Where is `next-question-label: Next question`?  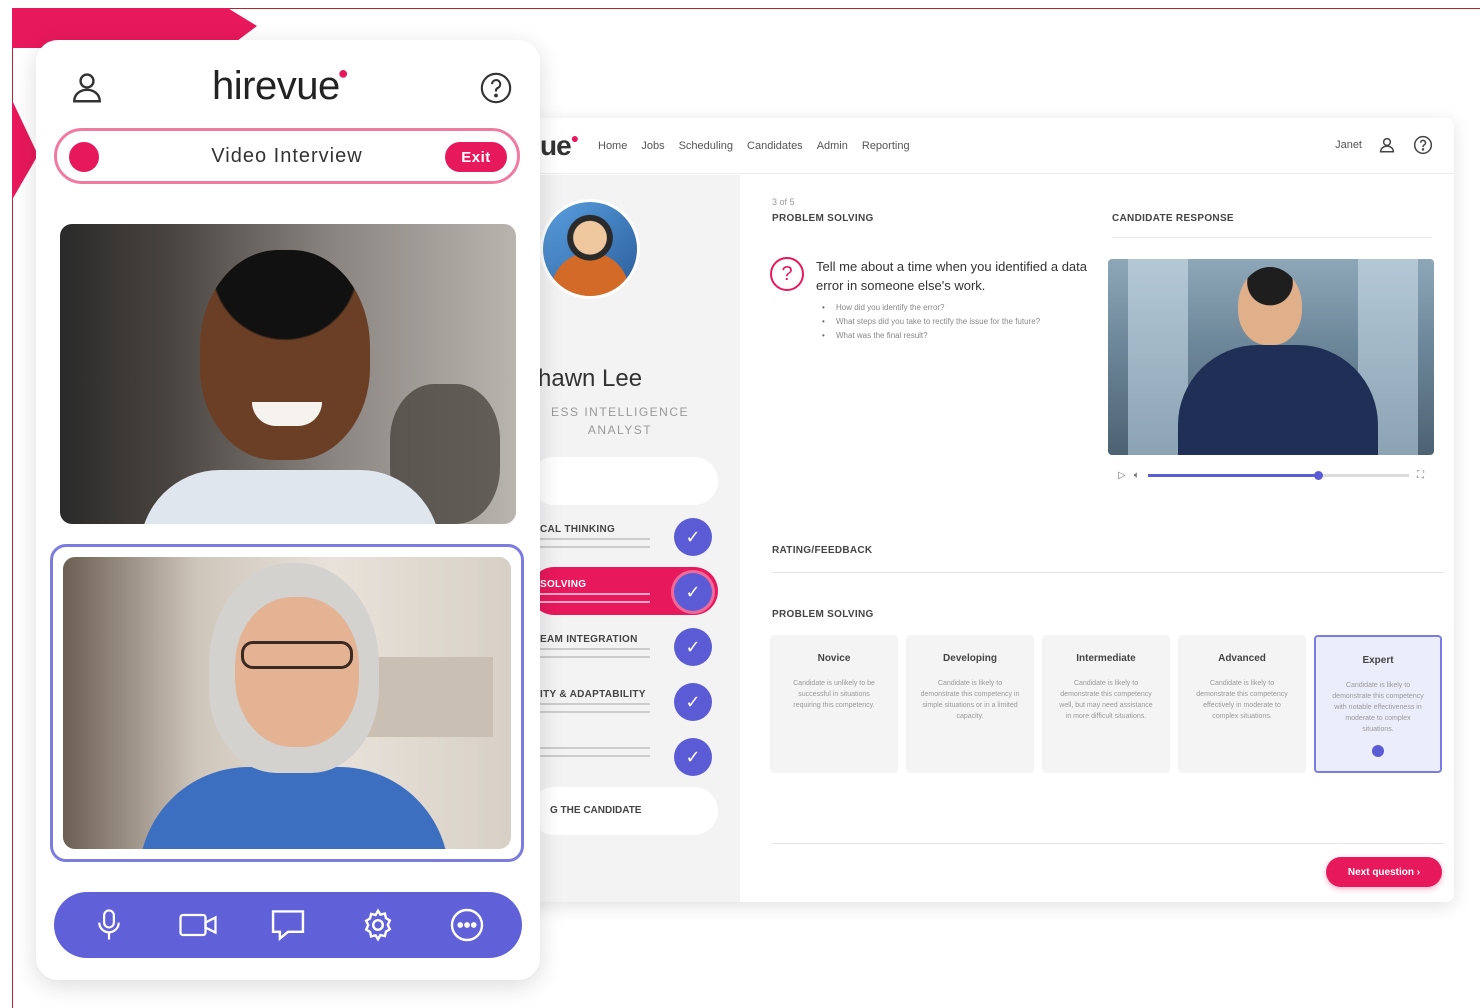
next-question-label: Next question is located at coordinates (1380, 872).